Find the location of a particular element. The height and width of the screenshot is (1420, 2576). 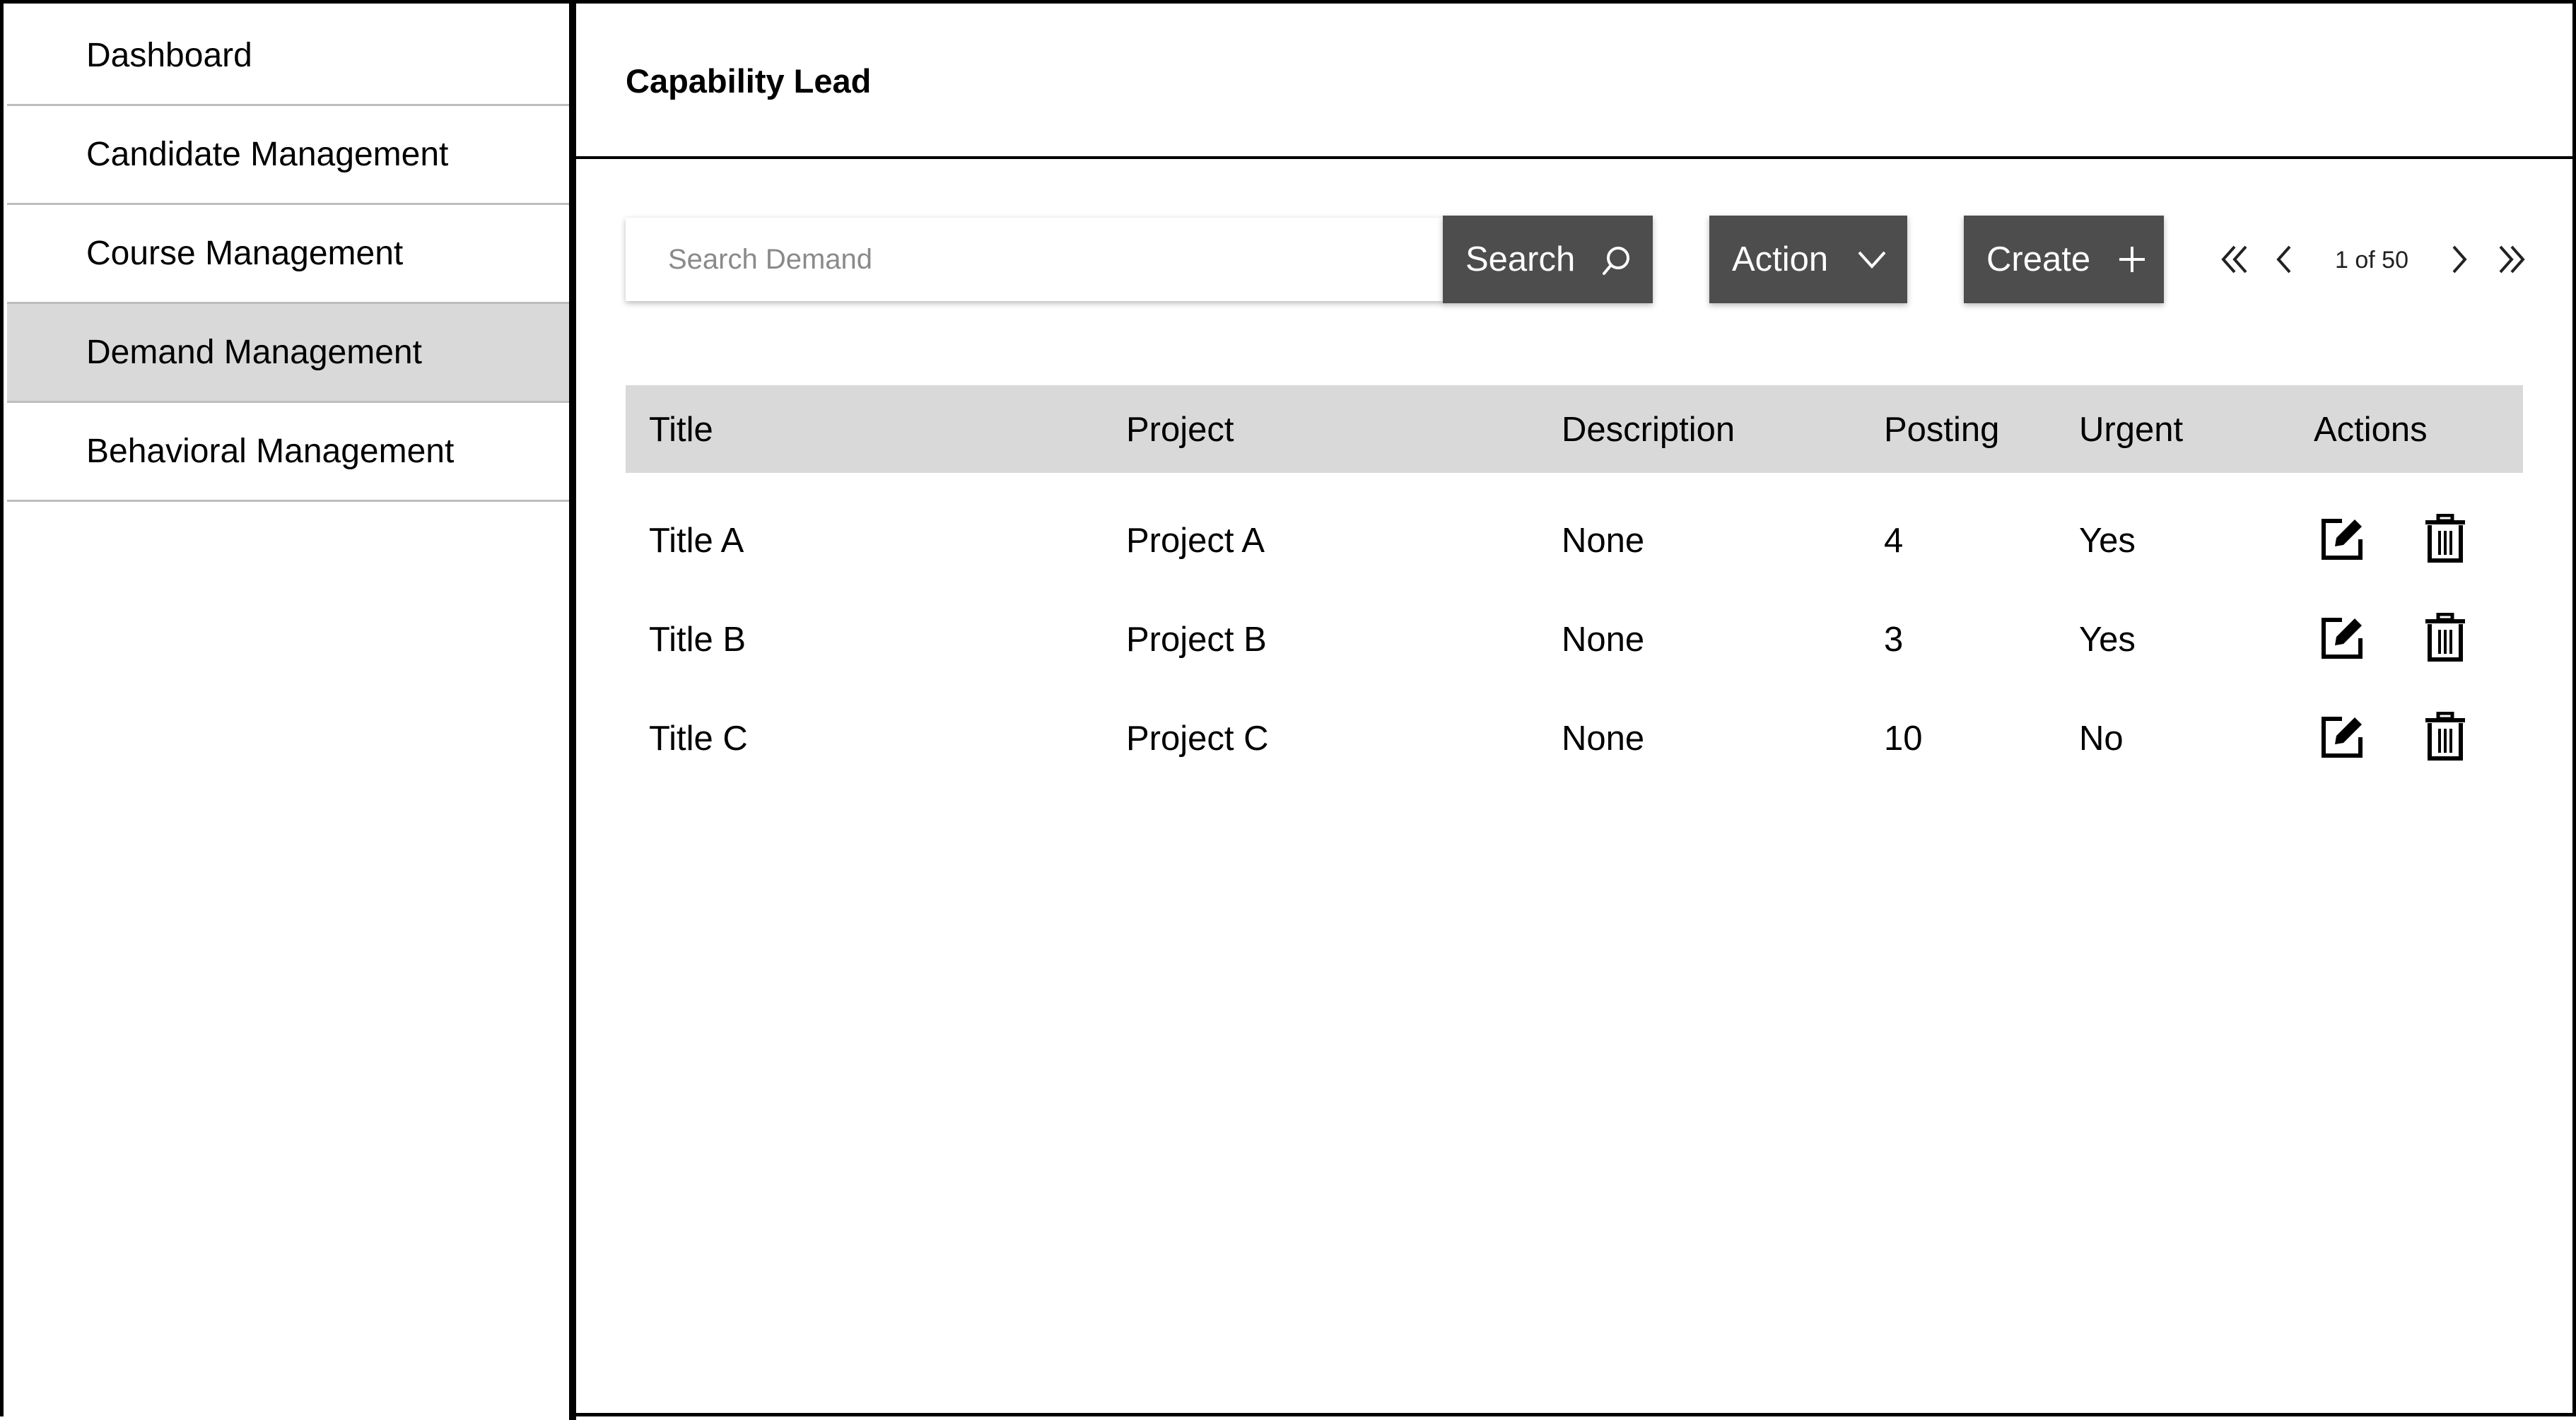

create-button-label: Create is located at coordinates (2039, 259).